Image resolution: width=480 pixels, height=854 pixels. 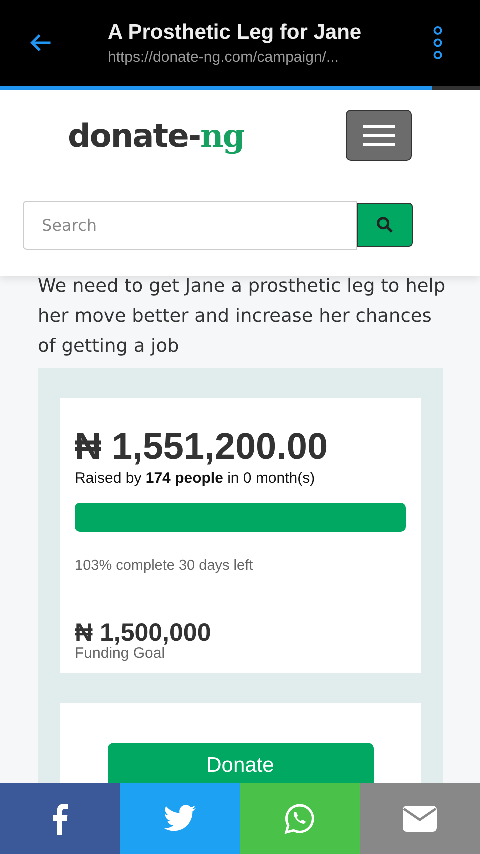 I want to click on funding-goal-amount: ₦ 1,500,000, so click(x=143, y=633).